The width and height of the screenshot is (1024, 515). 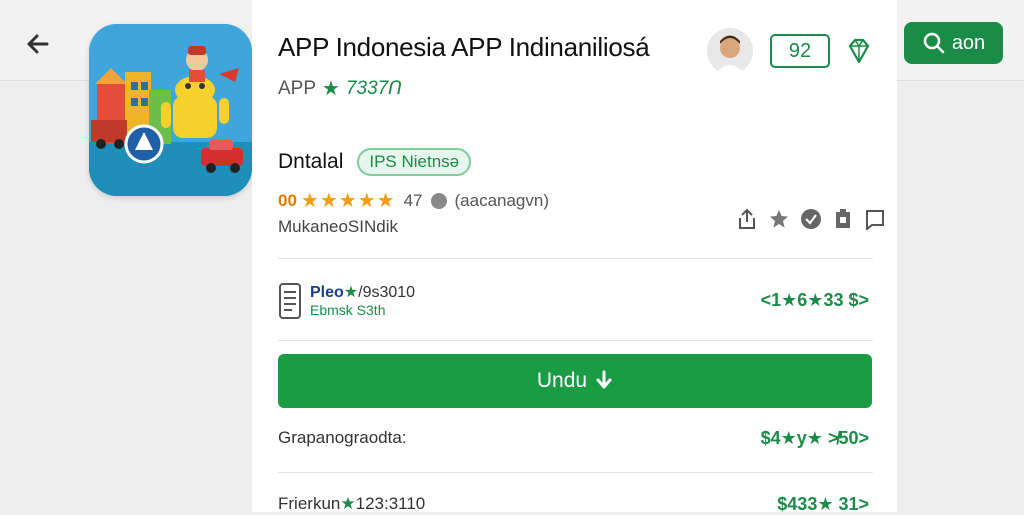 I want to click on back-arrow-icon, so click(x=38, y=44).